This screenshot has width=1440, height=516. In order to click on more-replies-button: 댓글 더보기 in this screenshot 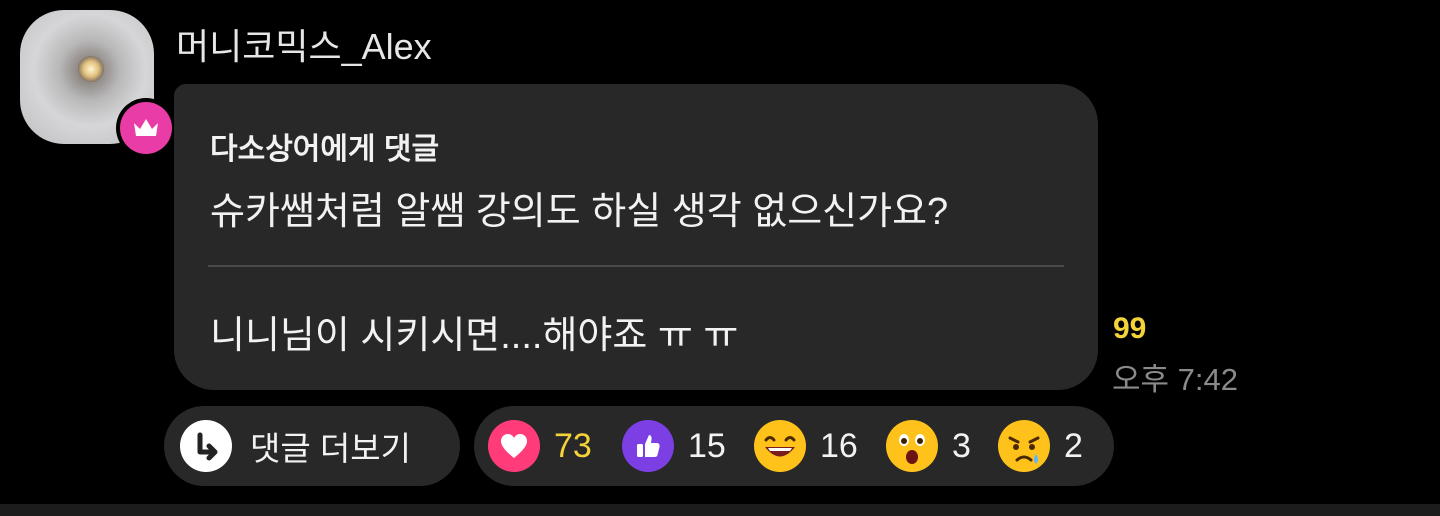, I will do `click(312, 446)`.